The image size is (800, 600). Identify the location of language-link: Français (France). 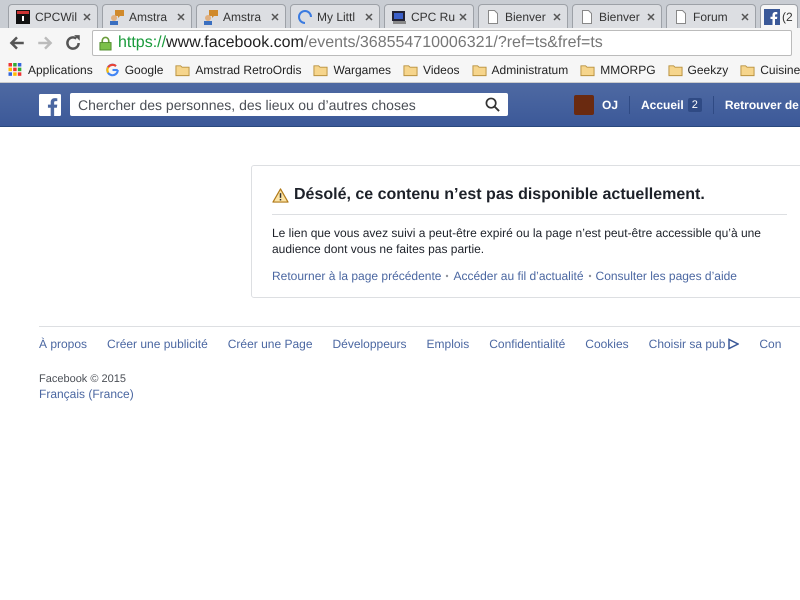
(419, 394).